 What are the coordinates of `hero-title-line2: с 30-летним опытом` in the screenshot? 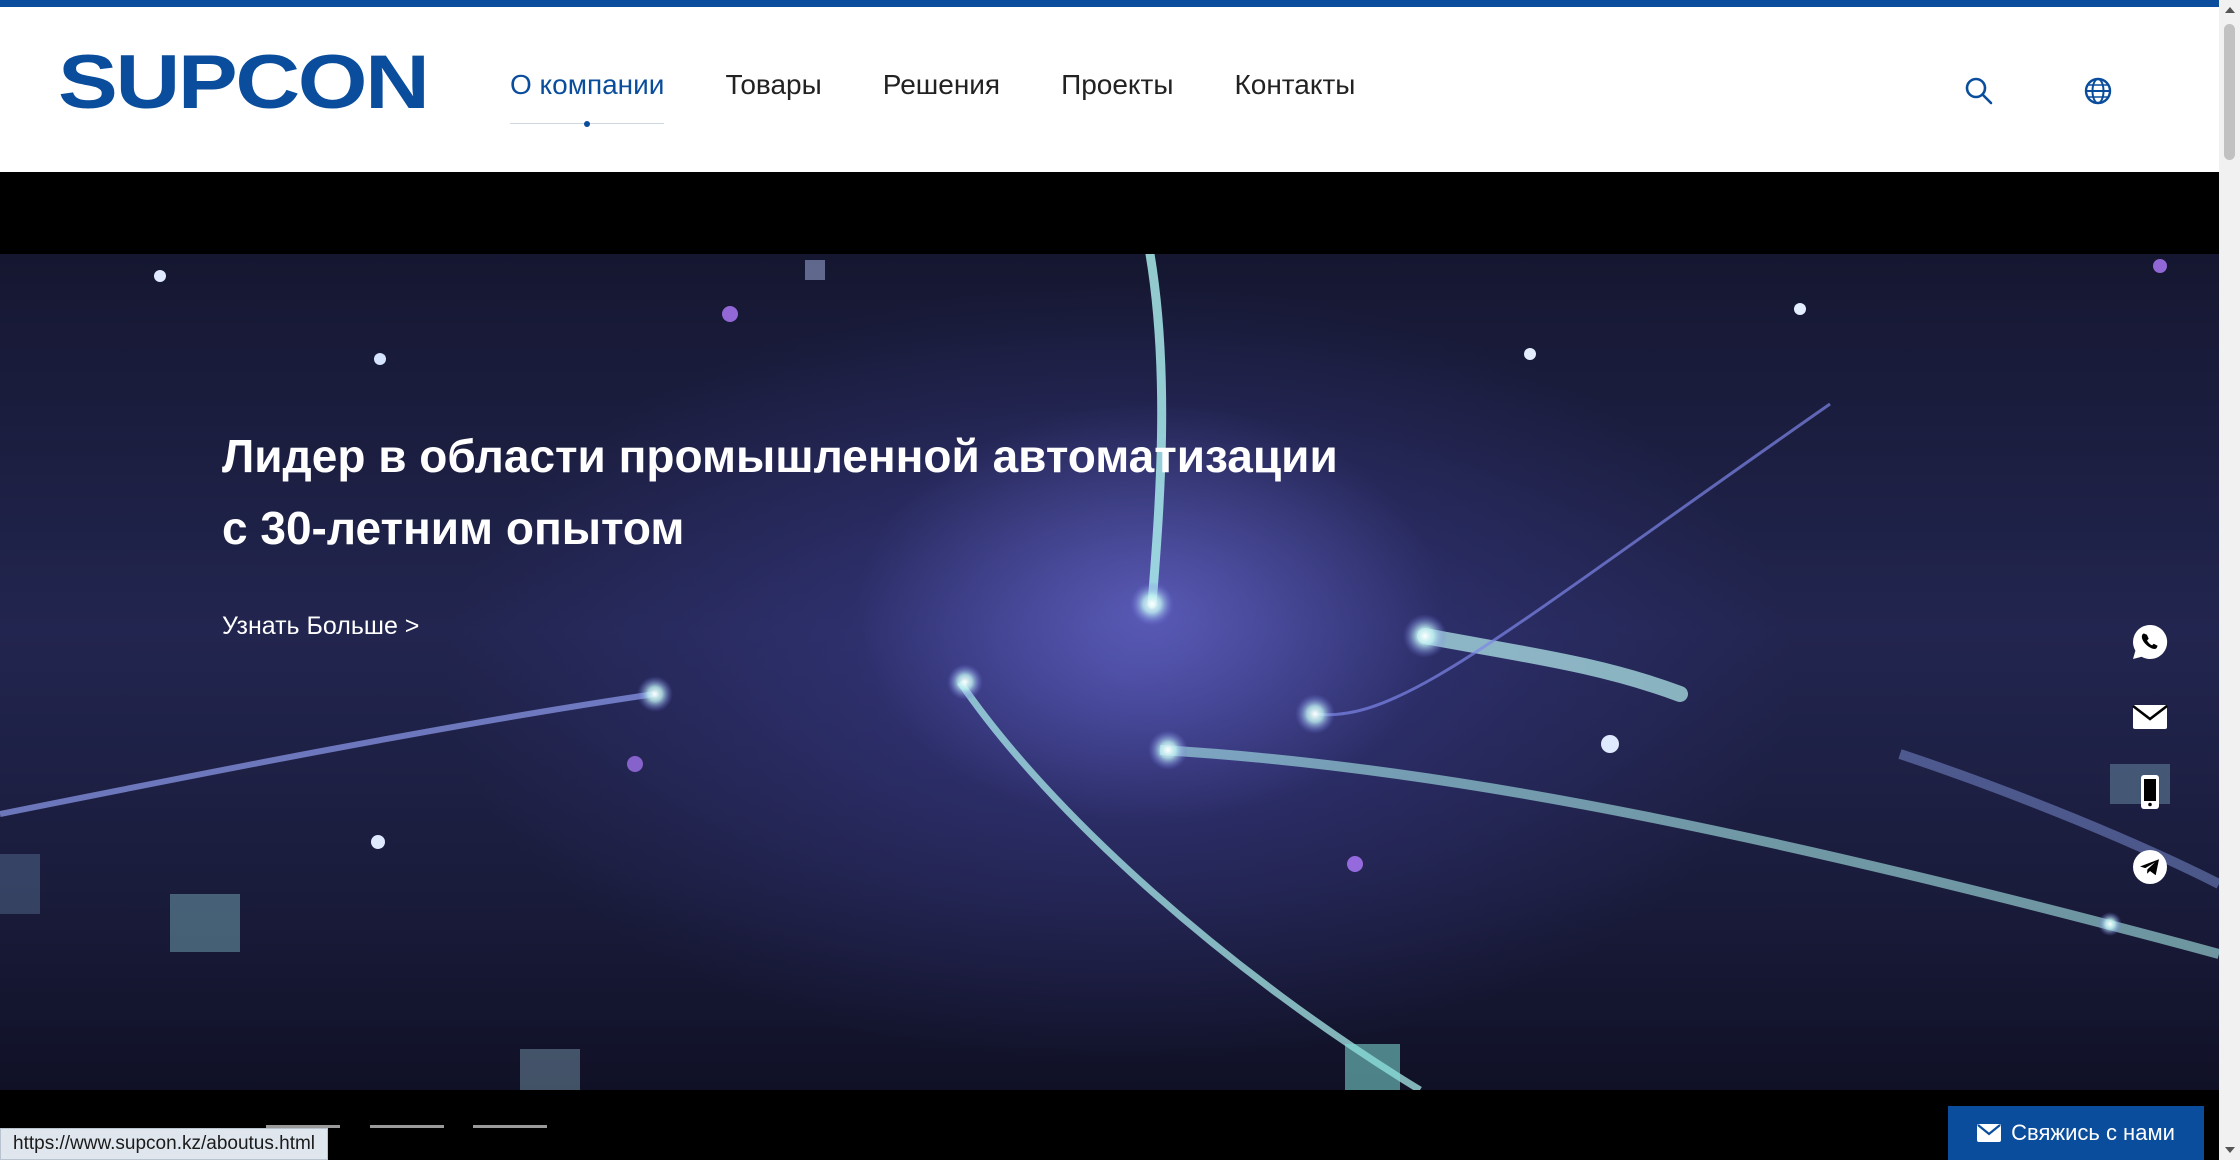 It's located at (453, 528).